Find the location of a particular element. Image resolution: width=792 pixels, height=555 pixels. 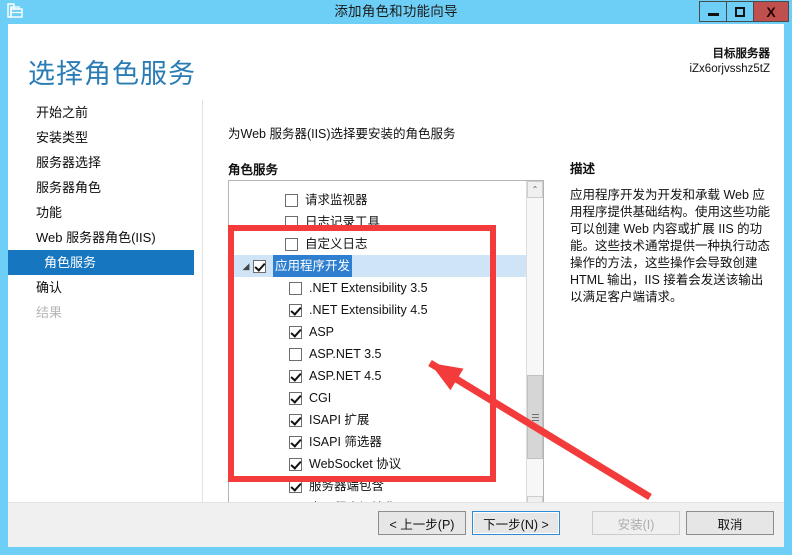

scrollbar-grip-icon is located at coordinates (535, 417).